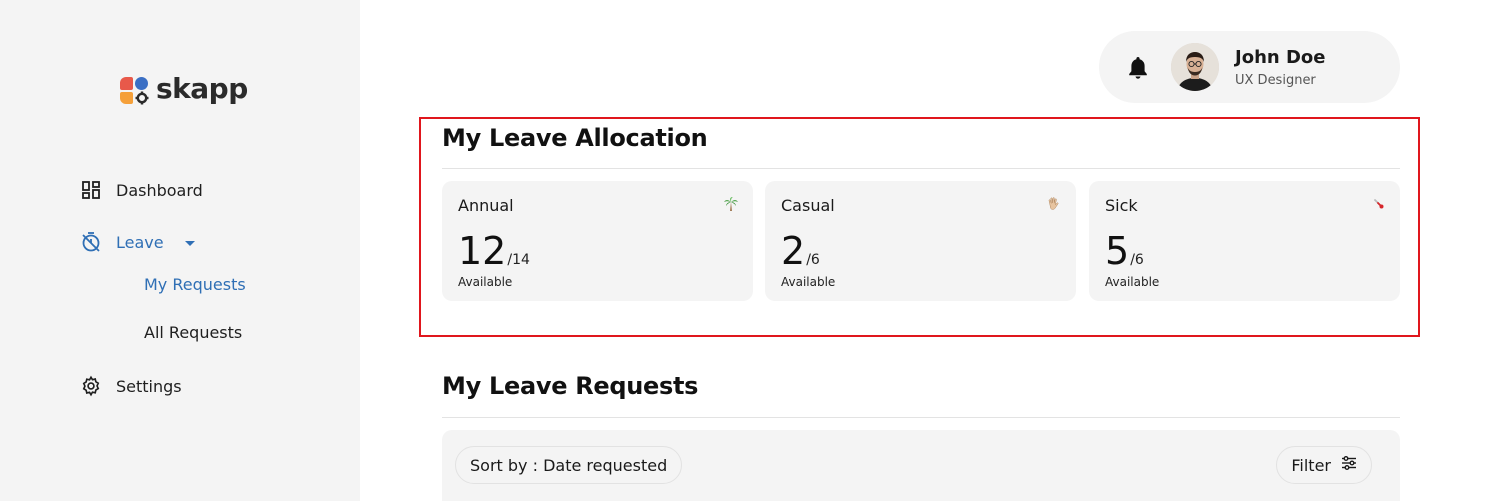 Image resolution: width=1512 pixels, height=501 pixels. Describe the element at coordinates (193, 332) in the screenshot. I see `sidebar-subitem-all-requests: All Requests` at that location.